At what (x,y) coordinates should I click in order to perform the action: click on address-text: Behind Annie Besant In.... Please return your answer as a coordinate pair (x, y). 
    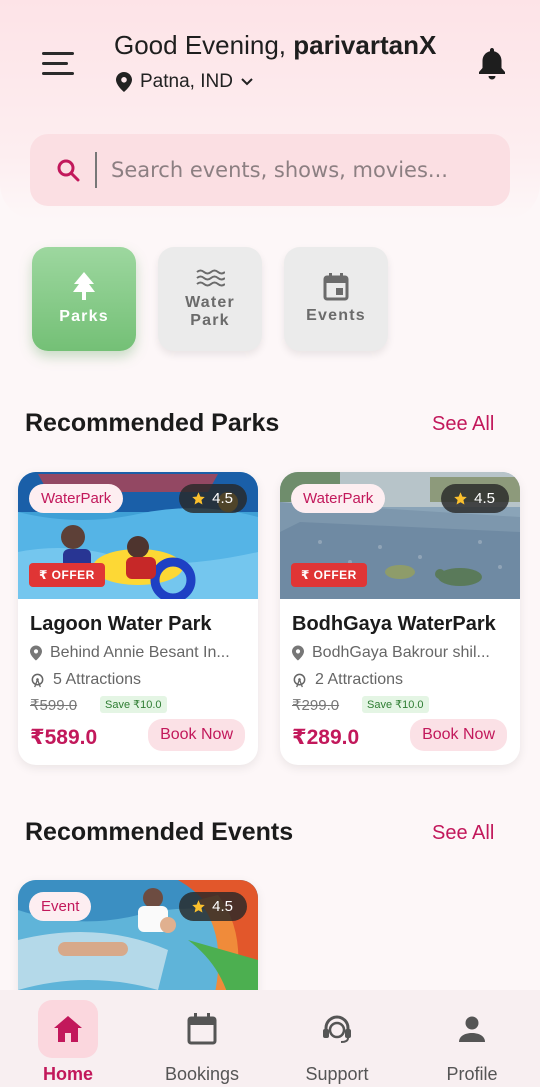
    Looking at the image, I should click on (140, 652).